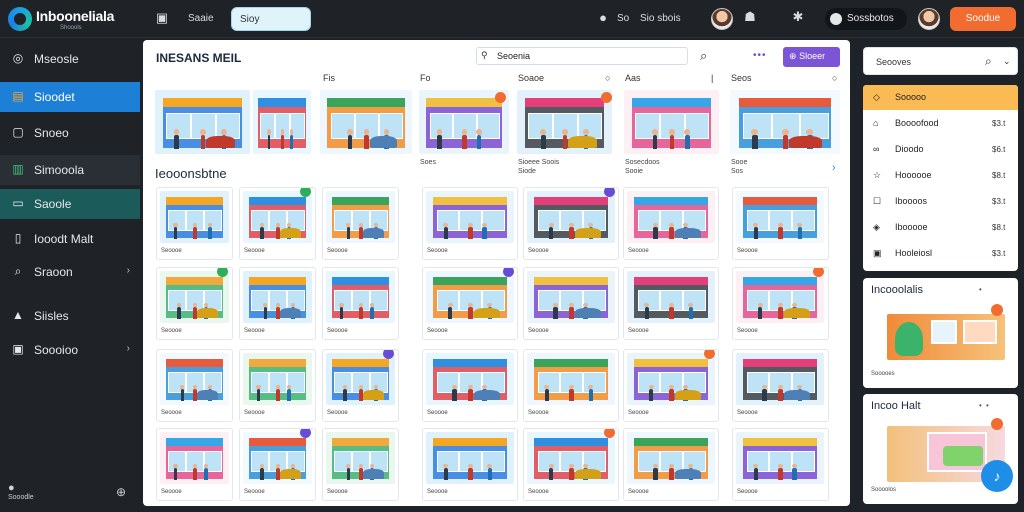 This screenshot has width=1024, height=512. What do you see at coordinates (70, 133) in the screenshot?
I see `sidebar-item-box: ▢ Snoeo` at bounding box center [70, 133].